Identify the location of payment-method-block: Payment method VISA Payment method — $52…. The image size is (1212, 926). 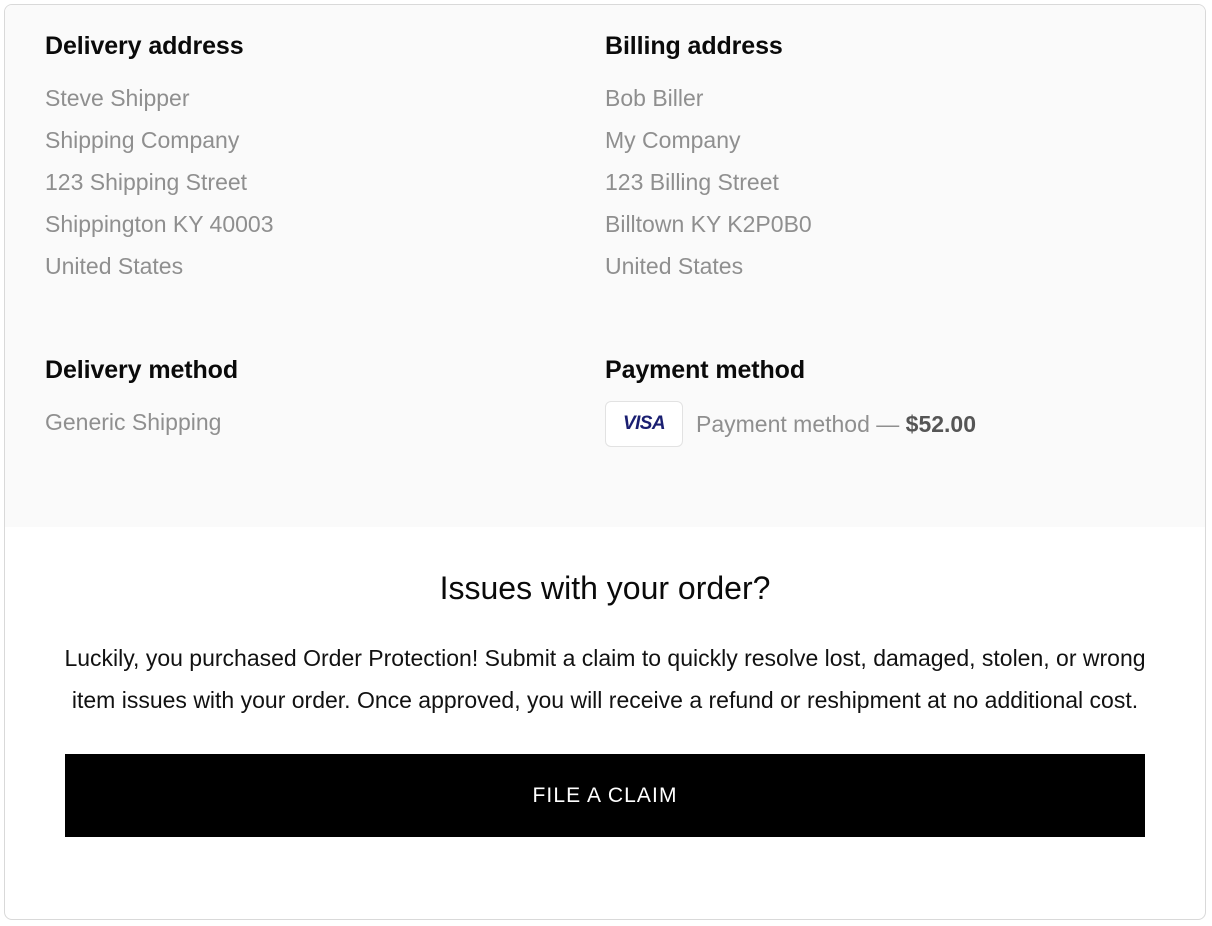
(885, 401).